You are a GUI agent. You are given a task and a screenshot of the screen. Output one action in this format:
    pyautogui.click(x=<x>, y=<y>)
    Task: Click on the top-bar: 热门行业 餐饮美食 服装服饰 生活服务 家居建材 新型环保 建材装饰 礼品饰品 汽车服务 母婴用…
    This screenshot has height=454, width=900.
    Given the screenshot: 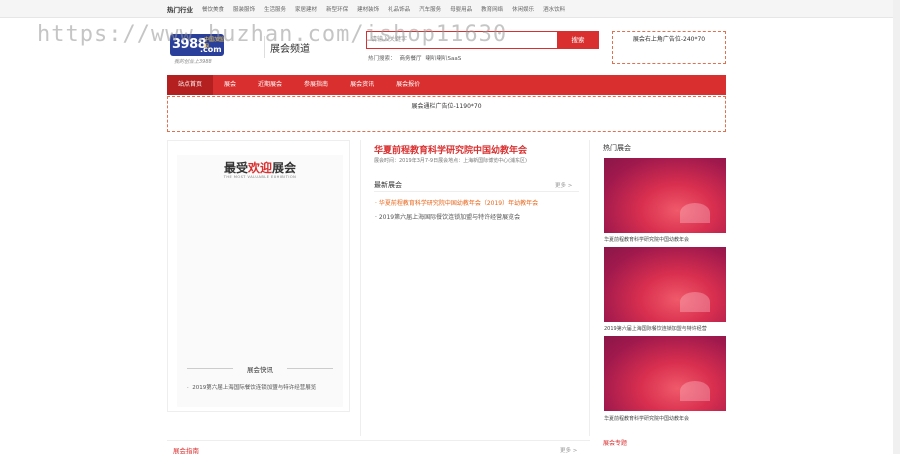 What is the action you would take?
    pyautogui.click(x=450, y=9)
    